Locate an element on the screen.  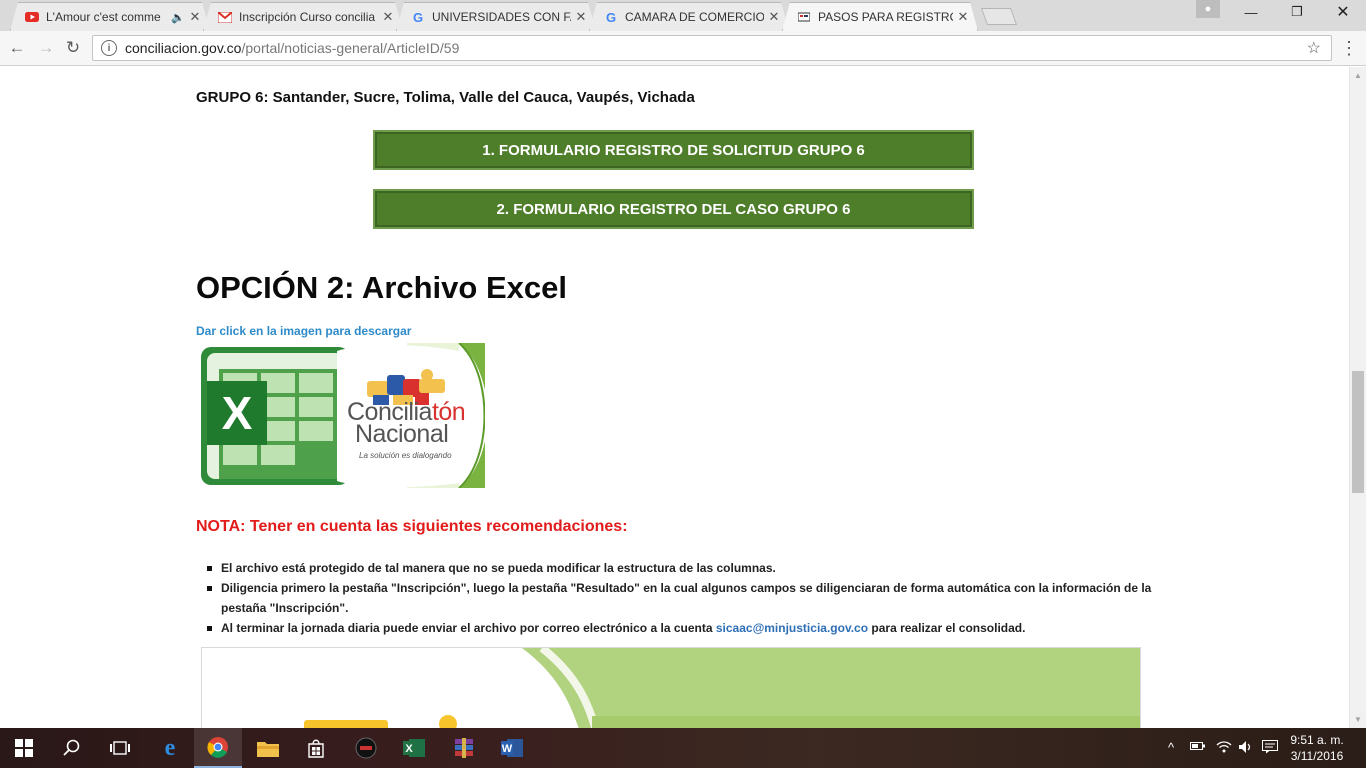
search-icon is located at coordinates (72, 748).